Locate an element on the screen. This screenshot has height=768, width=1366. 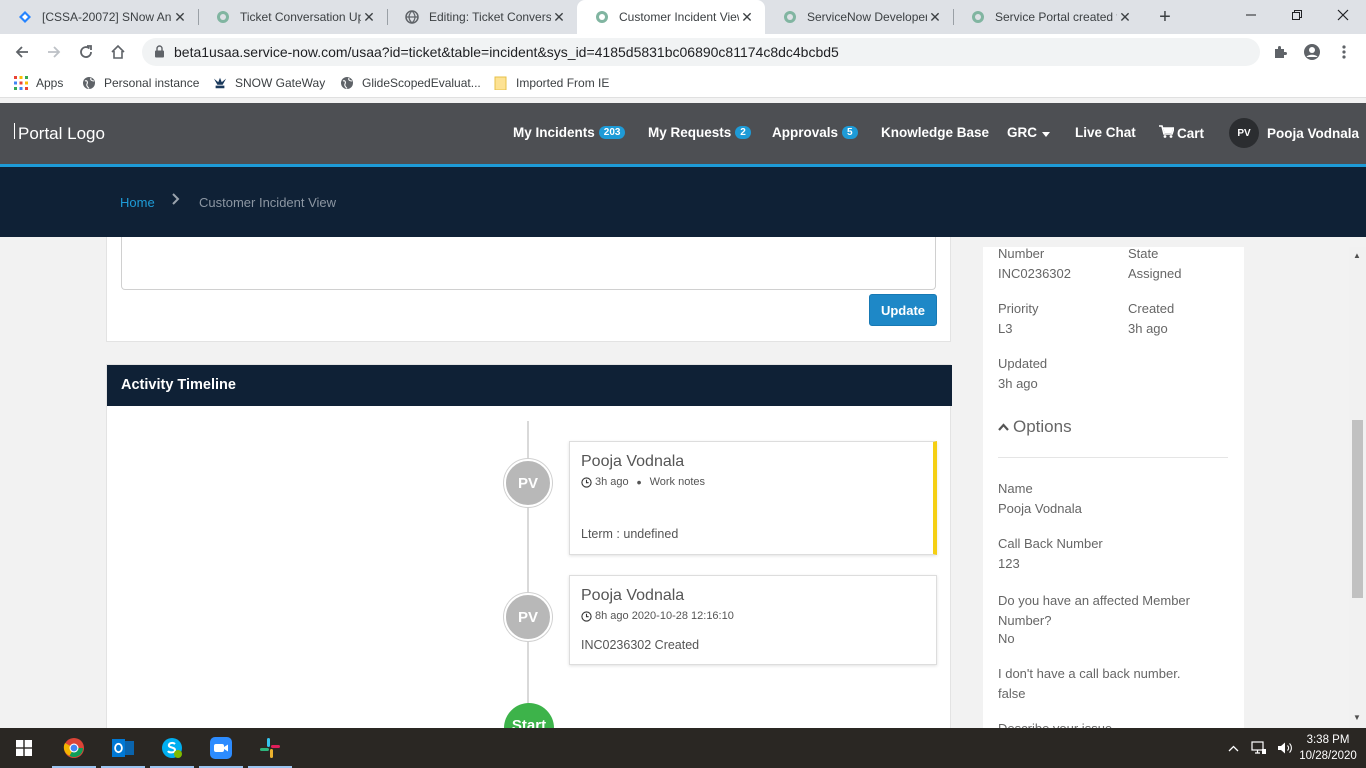
windows-taskbar: 3:38 PM 10/28/2020 is located at coordinates (683, 748).